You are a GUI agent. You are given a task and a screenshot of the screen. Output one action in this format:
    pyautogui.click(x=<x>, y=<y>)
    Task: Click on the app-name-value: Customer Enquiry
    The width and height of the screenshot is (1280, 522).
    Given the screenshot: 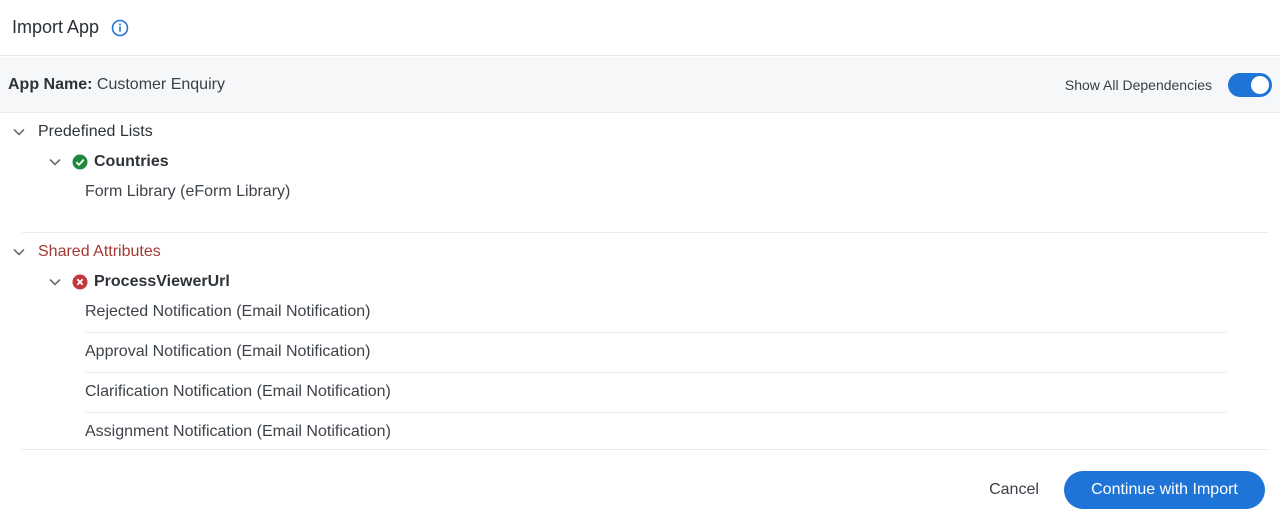 What is the action you would take?
    pyautogui.click(x=160, y=84)
    